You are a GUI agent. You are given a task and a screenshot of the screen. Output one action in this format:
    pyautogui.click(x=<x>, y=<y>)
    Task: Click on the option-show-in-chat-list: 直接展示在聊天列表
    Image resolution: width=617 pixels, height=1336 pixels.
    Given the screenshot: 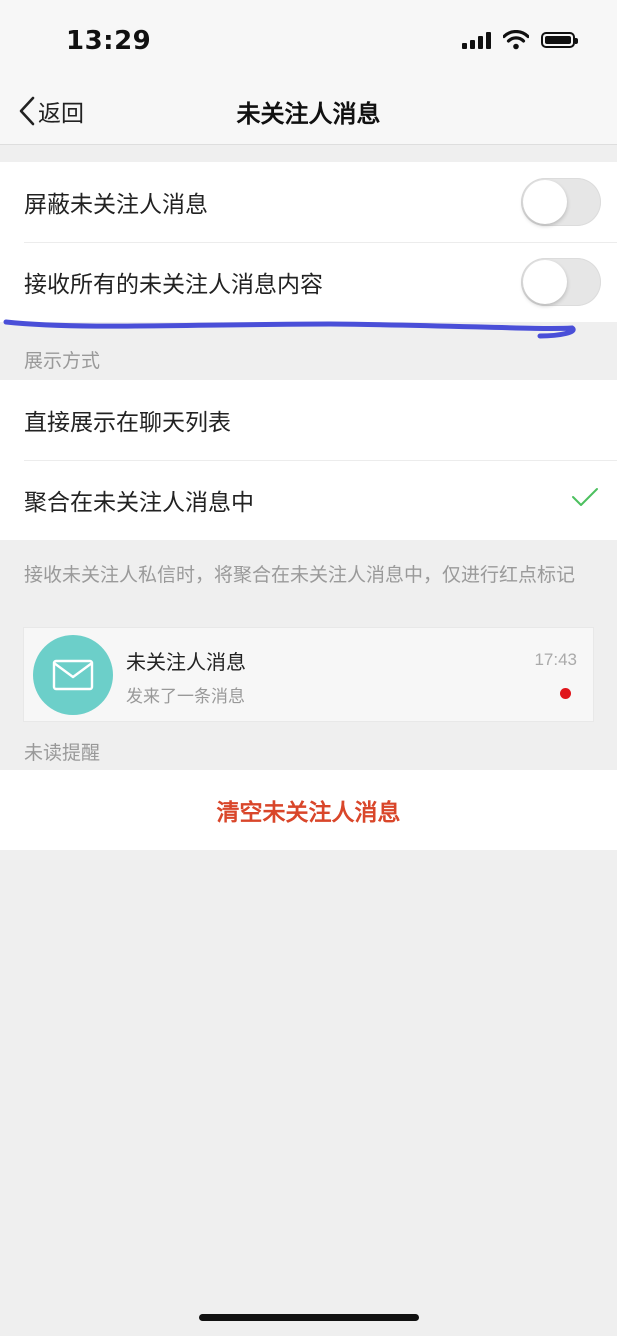 What is the action you would take?
    pyautogui.click(x=308, y=420)
    